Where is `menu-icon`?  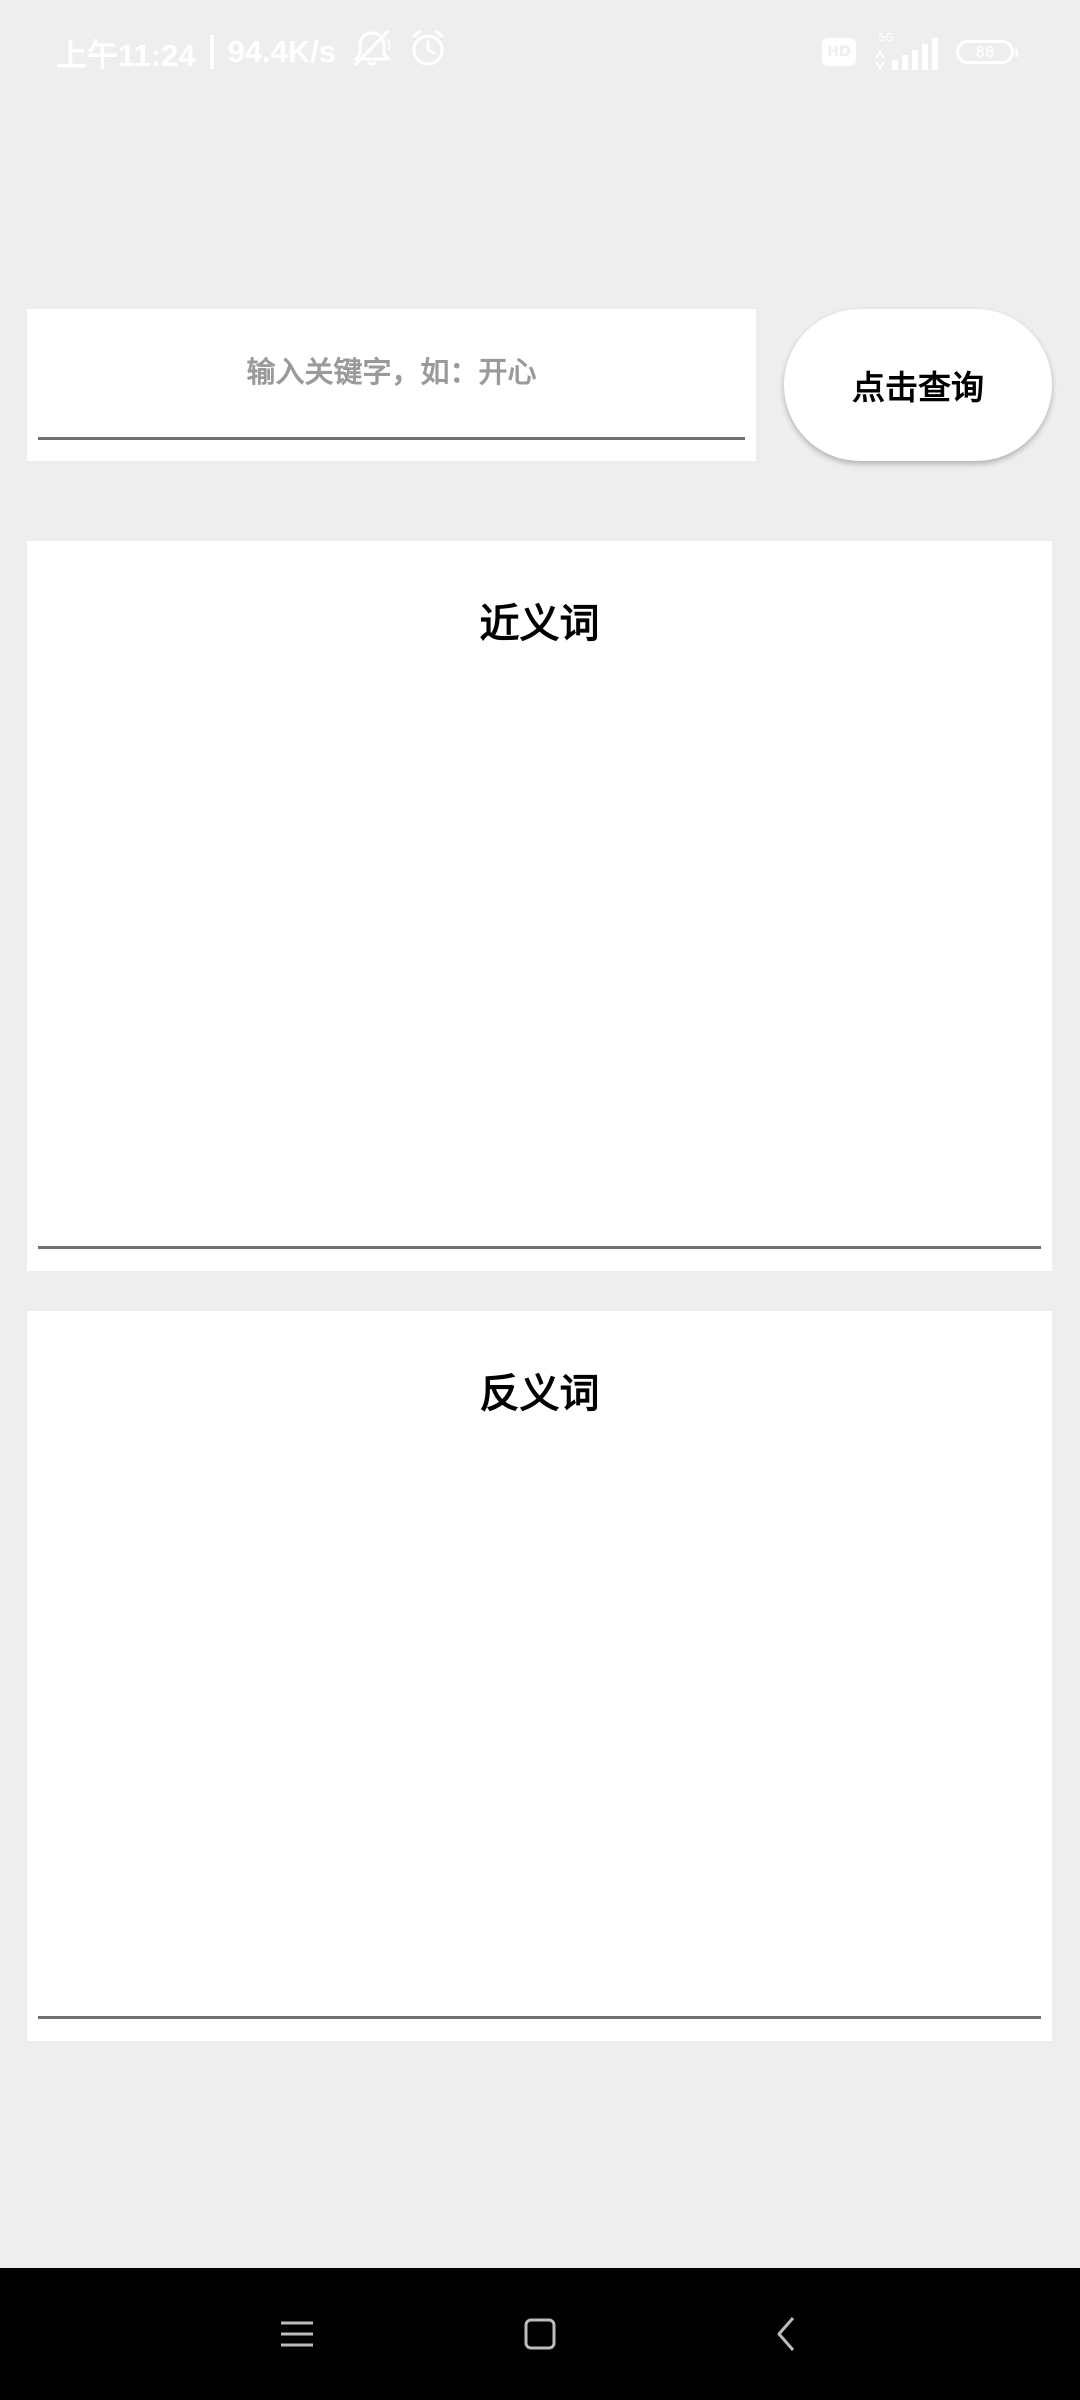 menu-icon is located at coordinates (297, 2334).